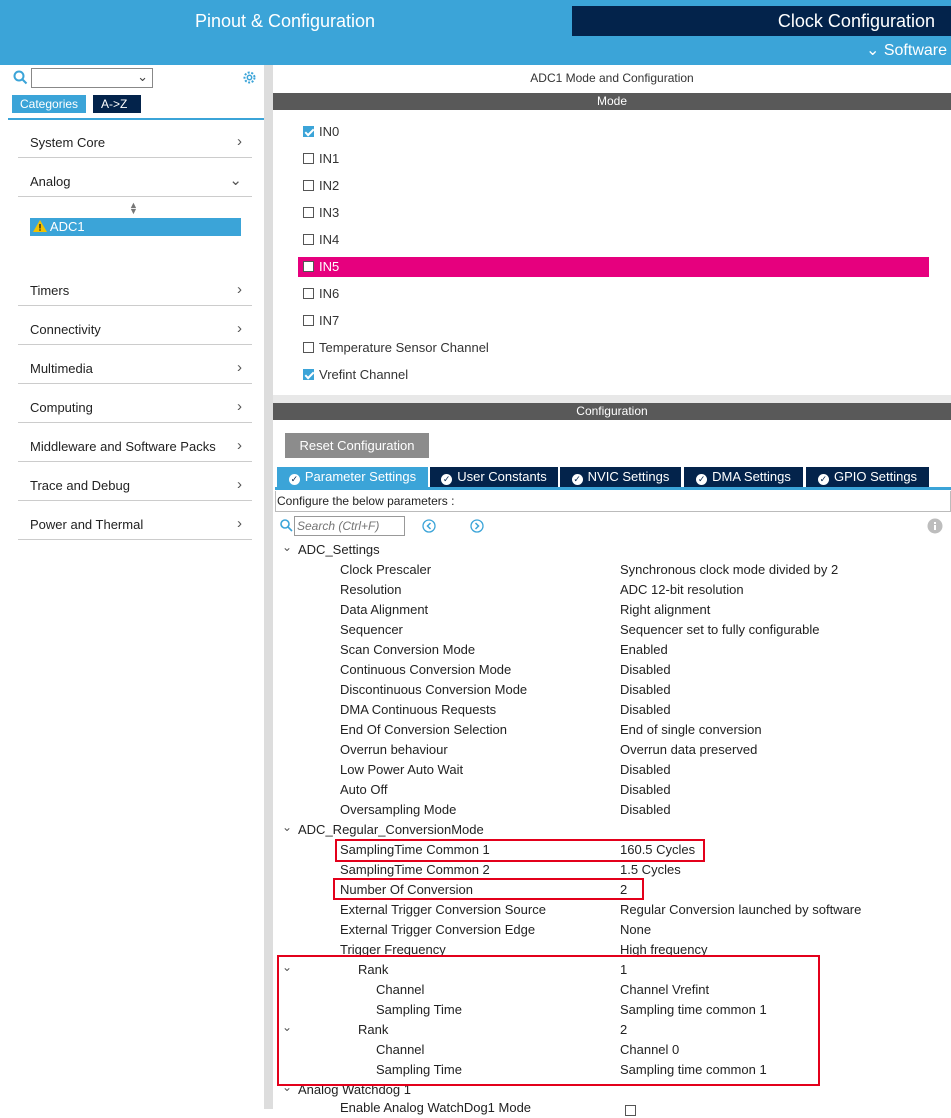  Describe the element at coordinates (135, 365) in the screenshot. I see `category-multimedia: Multimedia ›` at that location.